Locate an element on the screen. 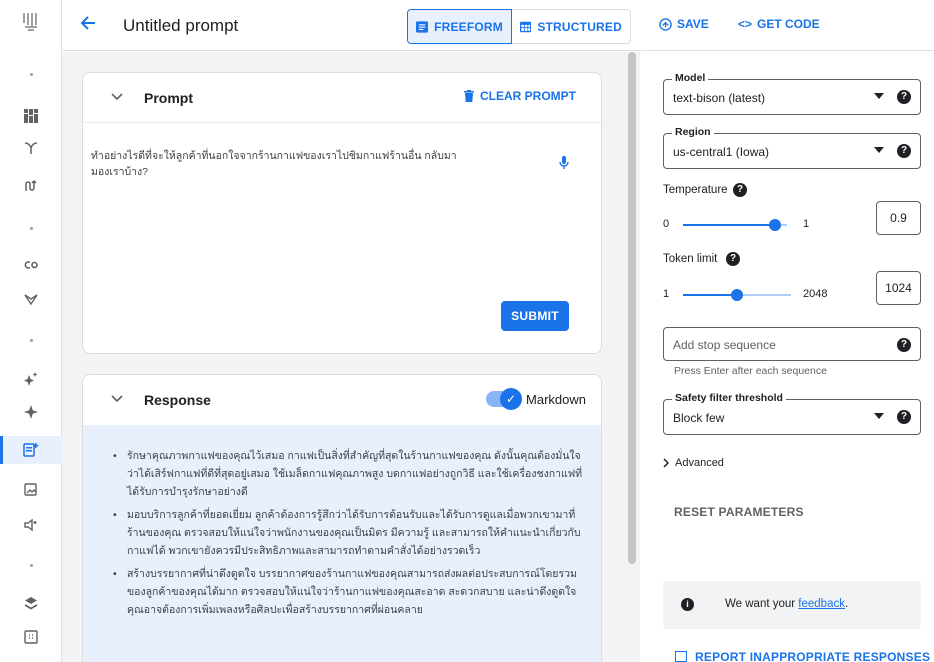 This screenshot has height=662, width=934. report-responses-button: REPORT INAPPROPRIATE RESPONSES is located at coordinates (802, 656).